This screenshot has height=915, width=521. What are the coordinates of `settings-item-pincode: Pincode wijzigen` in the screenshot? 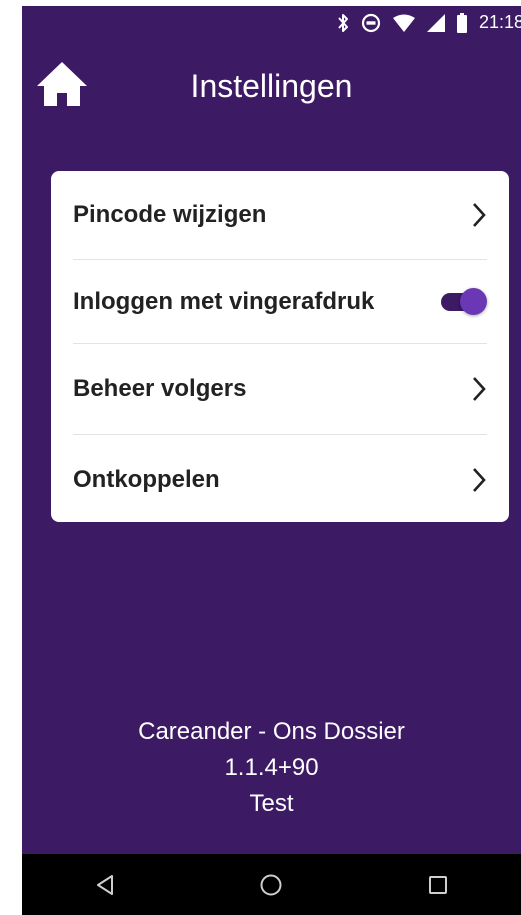 It's located at (280, 215).